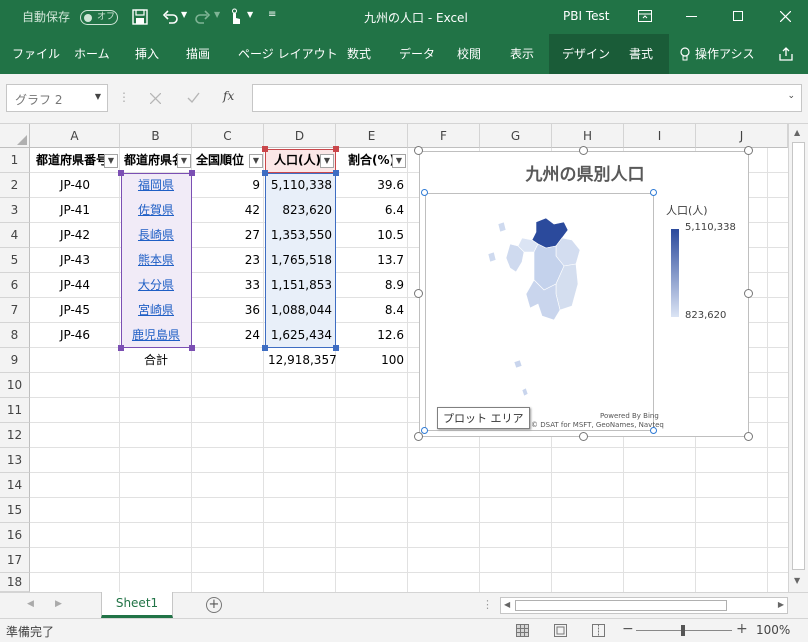 The height and width of the screenshot is (642, 808). I want to click on tab-formulas: 数式, so click(359, 54).